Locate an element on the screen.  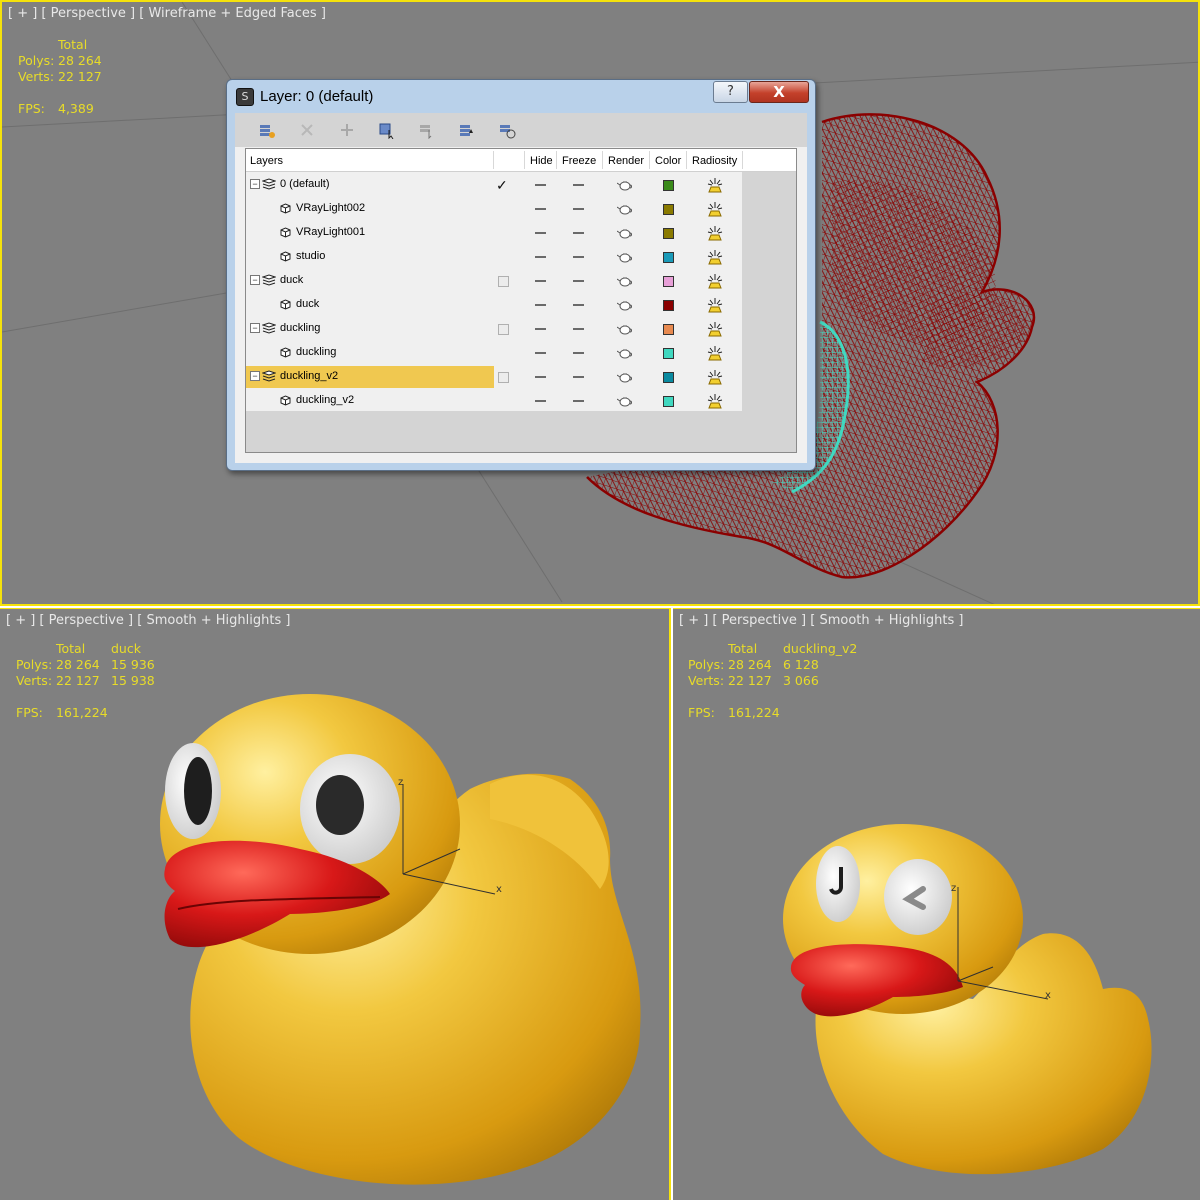
col-render: Render is located at coordinates (626, 161).